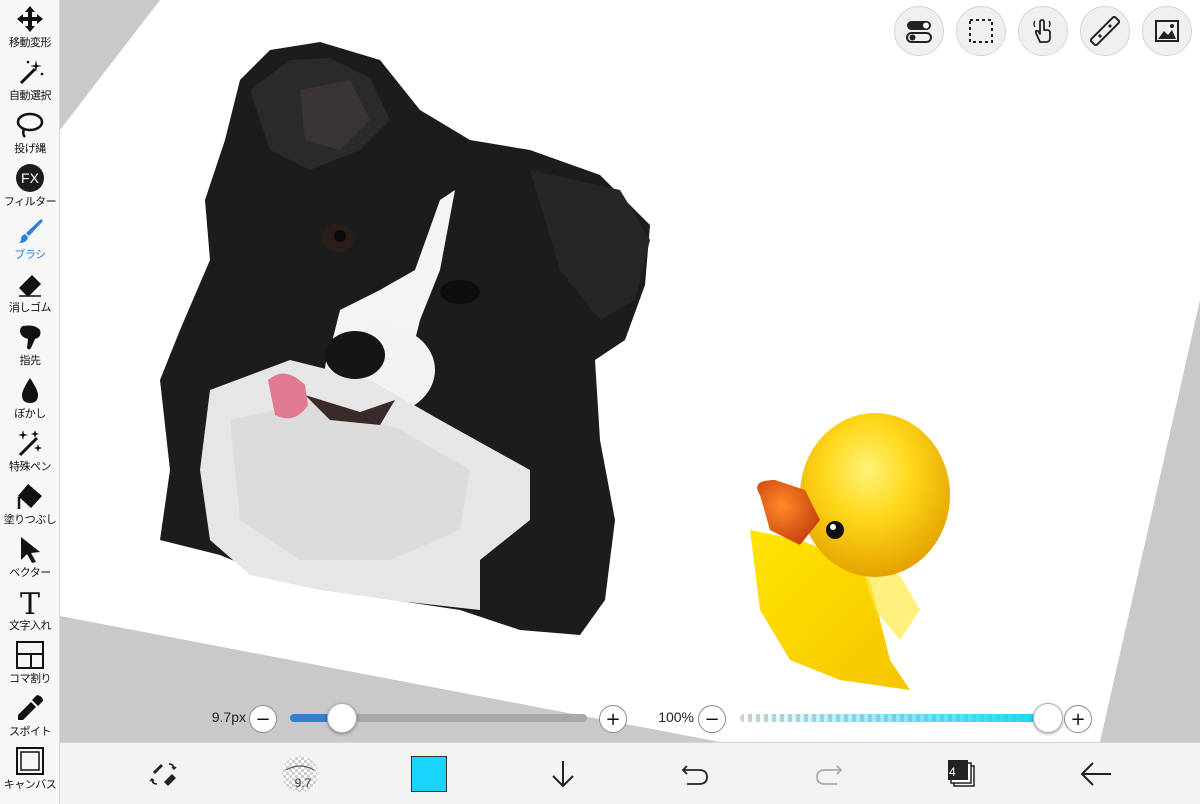 This screenshot has width=1200, height=804. Describe the element at coordinates (30, 390) in the screenshot. I see `blur-drop-icon` at that location.